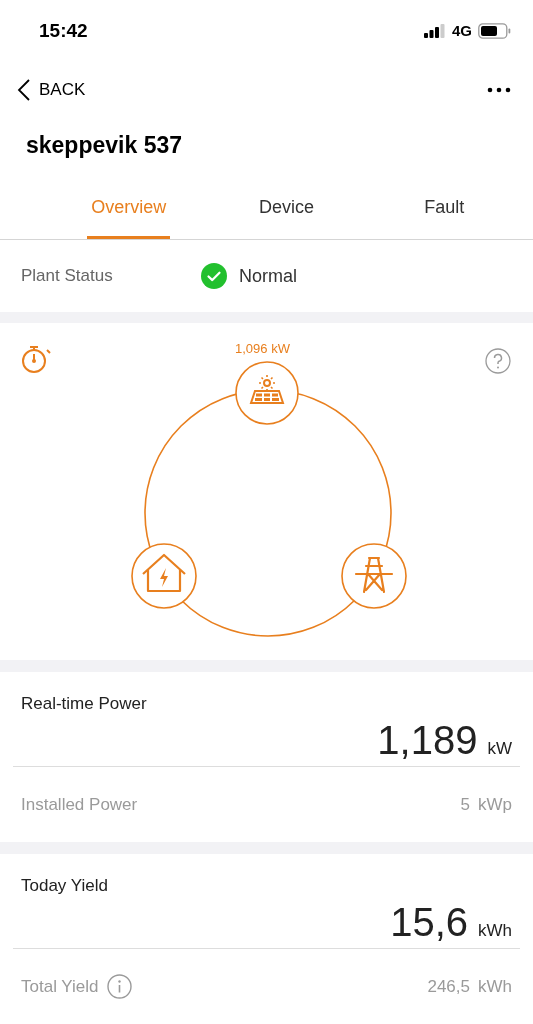 The width and height of the screenshot is (533, 1024). I want to click on back-button: BACK, so click(51, 89).